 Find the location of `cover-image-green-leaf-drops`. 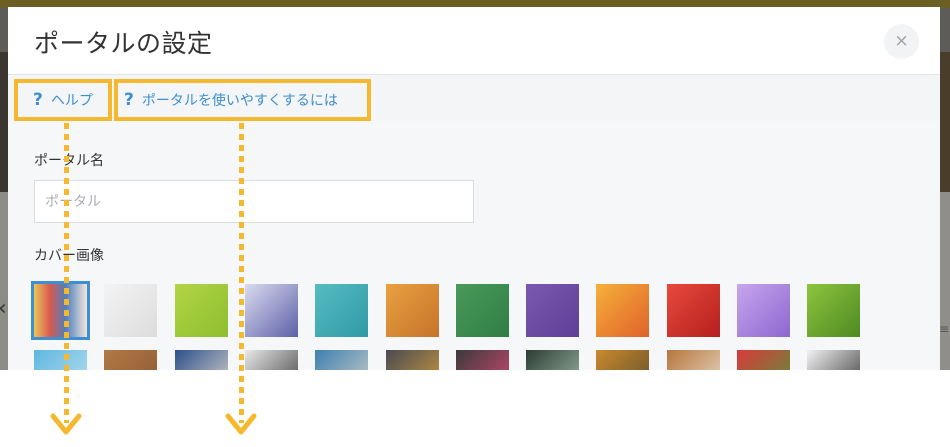

cover-image-green-leaf-drops is located at coordinates (834, 310).